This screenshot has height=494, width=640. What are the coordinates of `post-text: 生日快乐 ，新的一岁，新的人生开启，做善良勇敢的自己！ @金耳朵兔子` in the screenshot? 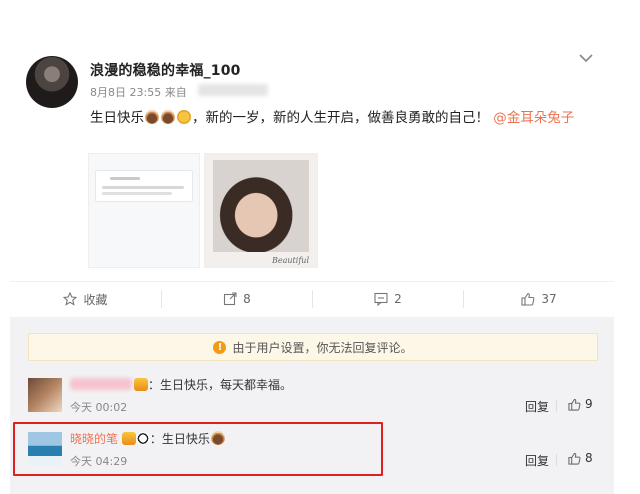 It's located at (345, 118).